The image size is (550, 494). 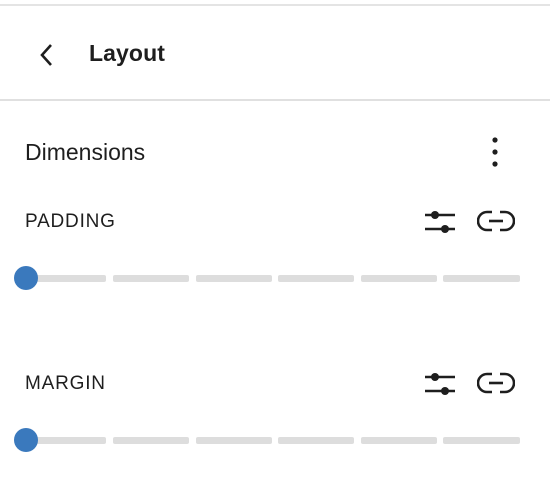 I want to click on margin-link-button, so click(x=496, y=383).